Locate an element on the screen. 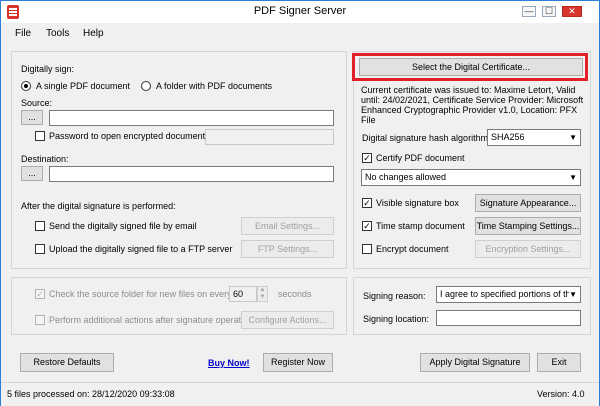 The height and width of the screenshot is (406, 600). certify-checkbox: ✓ is located at coordinates (367, 158).